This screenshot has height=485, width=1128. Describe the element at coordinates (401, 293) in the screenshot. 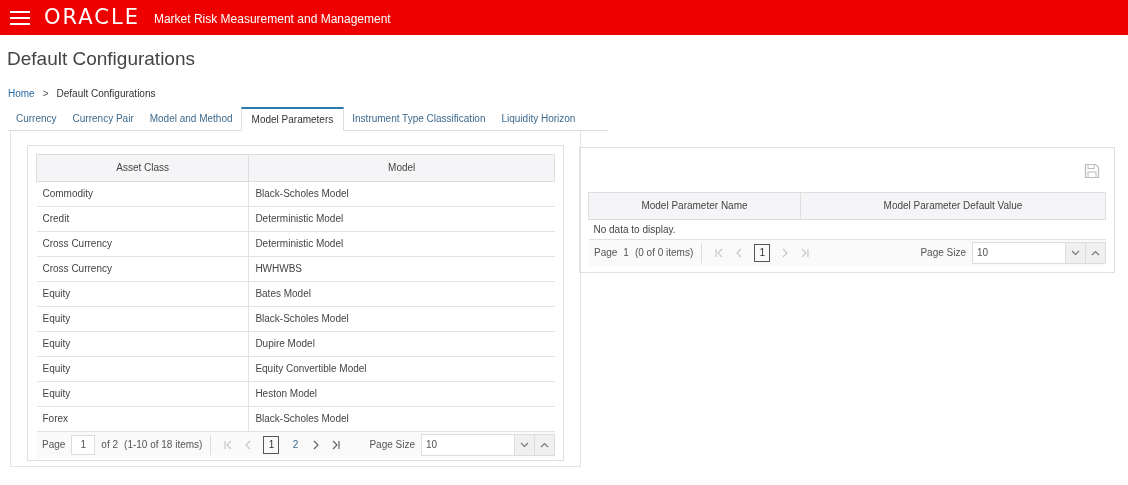

I see `table-cell: Bates Model` at that location.